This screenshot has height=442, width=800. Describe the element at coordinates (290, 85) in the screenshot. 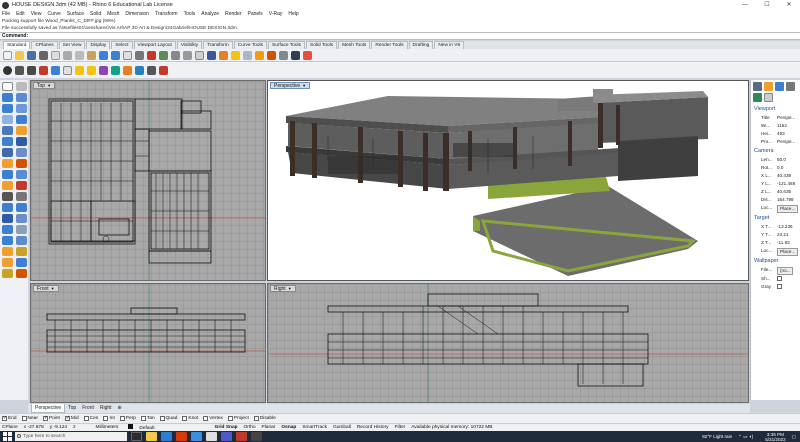

I see `viewport-title-perspective: Perspective ▼` at that location.